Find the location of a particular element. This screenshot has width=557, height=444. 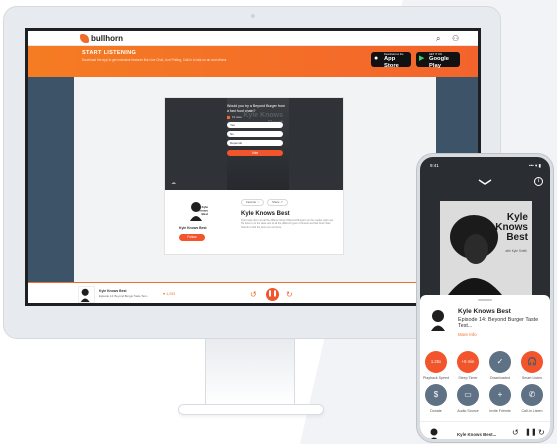

smart-listen-button: 🎧 is located at coordinates (532, 362).